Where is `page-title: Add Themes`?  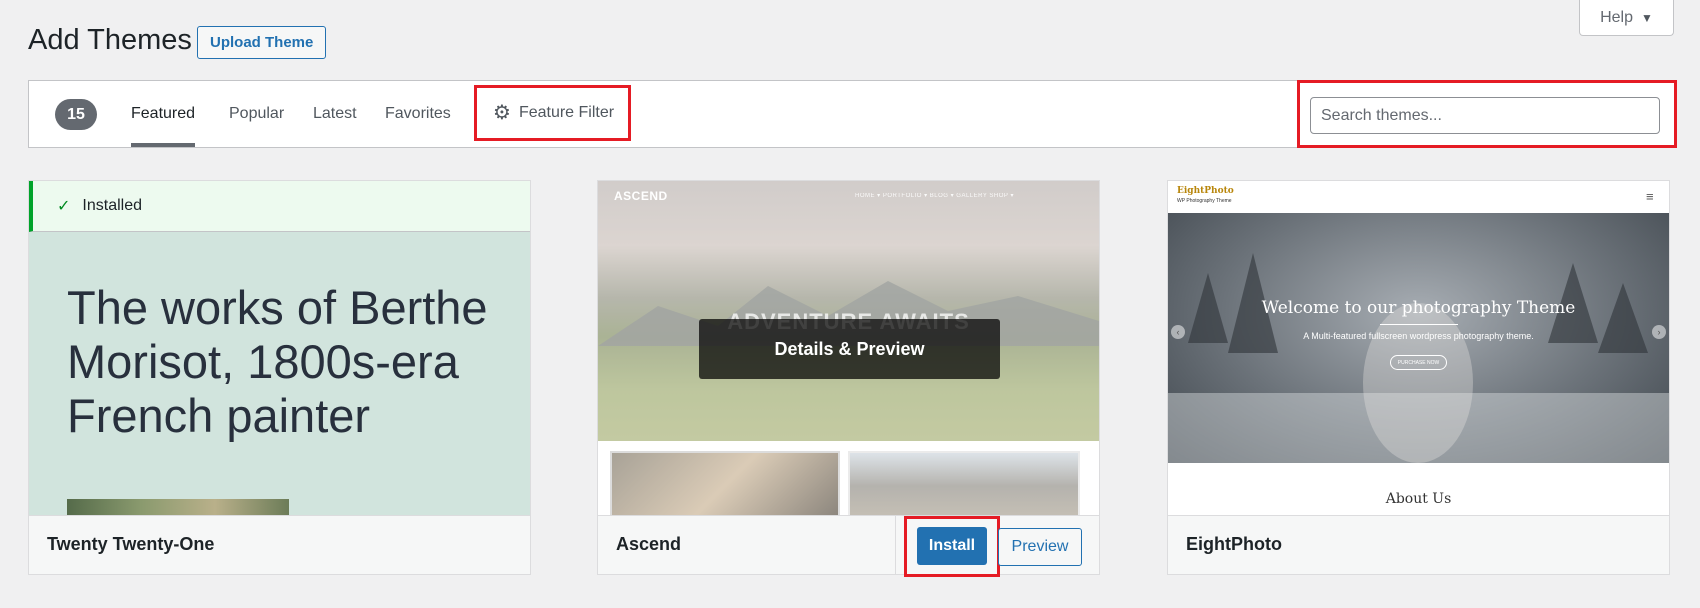
page-title: Add Themes is located at coordinates (110, 40).